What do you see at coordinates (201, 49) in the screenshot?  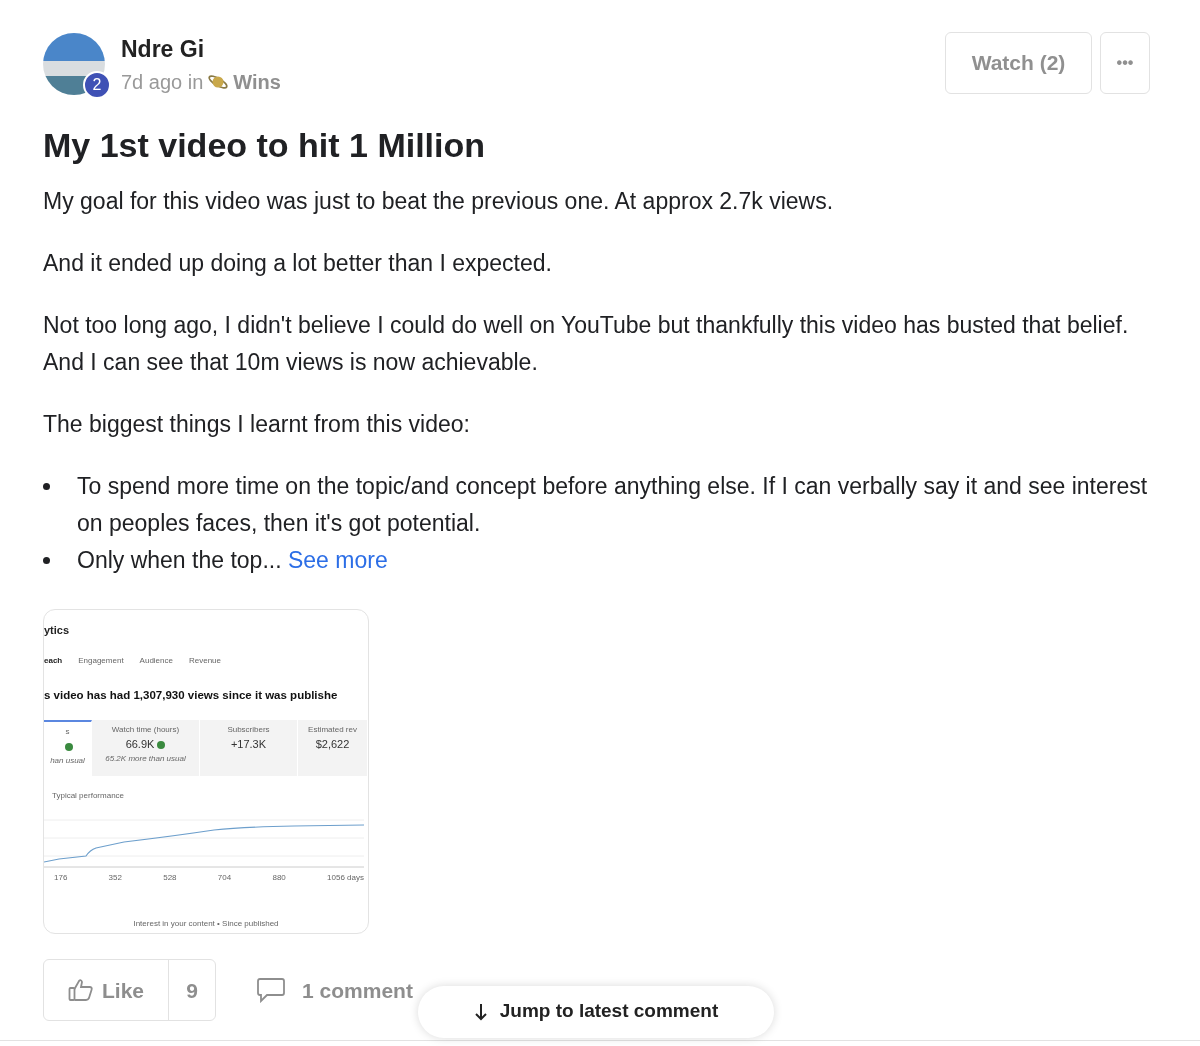 I see `author-name: Ndre Gi` at bounding box center [201, 49].